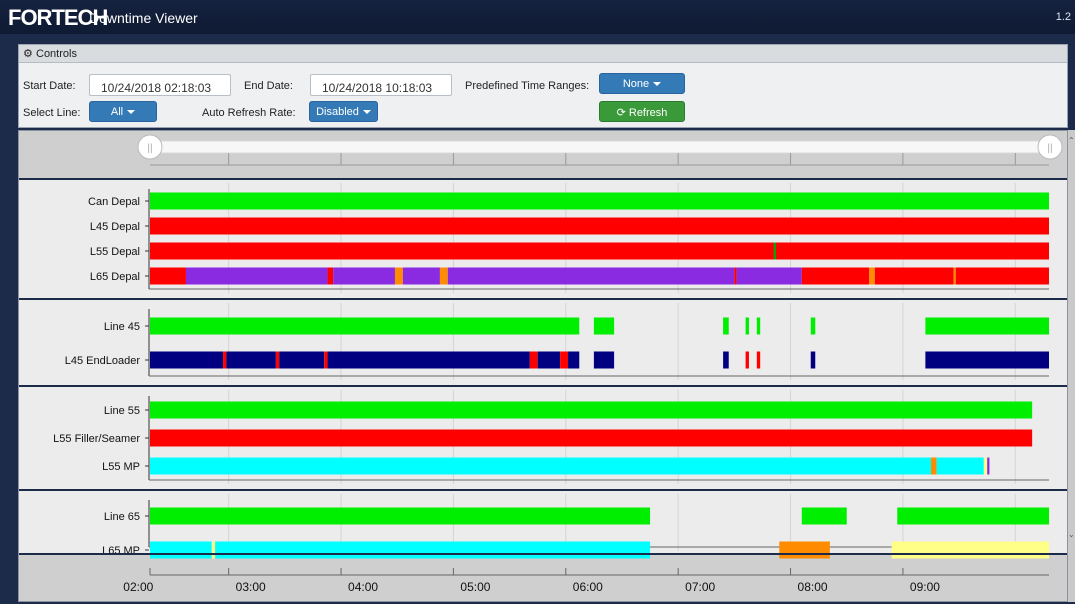 This screenshot has width=1075, height=604. I want to click on time-tick-label: 05:00, so click(475, 587).